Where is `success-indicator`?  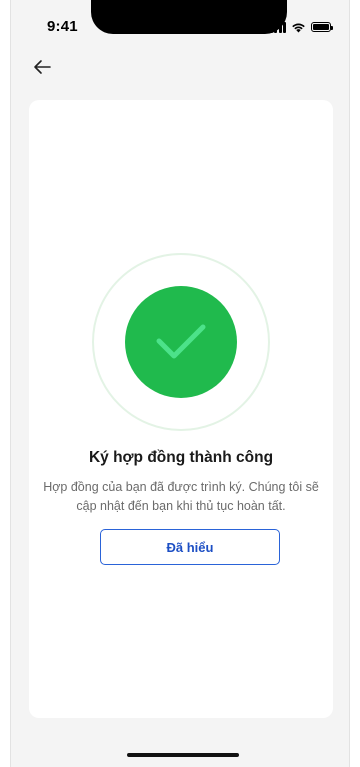 success-indicator is located at coordinates (181, 342).